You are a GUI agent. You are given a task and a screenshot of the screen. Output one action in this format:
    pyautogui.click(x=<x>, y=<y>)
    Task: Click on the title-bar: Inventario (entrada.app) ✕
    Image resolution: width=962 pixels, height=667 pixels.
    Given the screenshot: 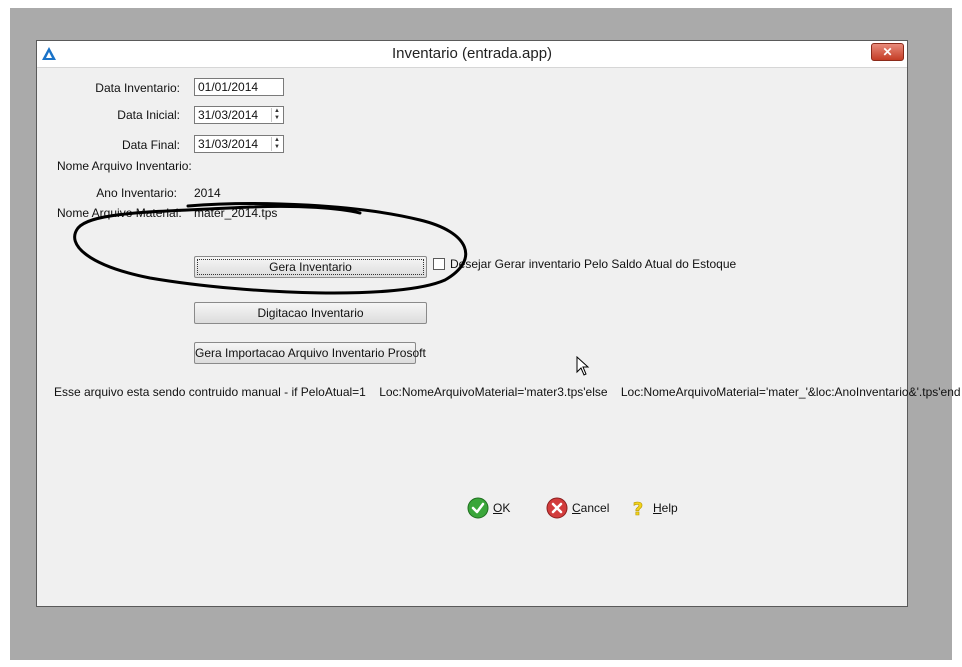 What is the action you would take?
    pyautogui.click(x=472, y=54)
    